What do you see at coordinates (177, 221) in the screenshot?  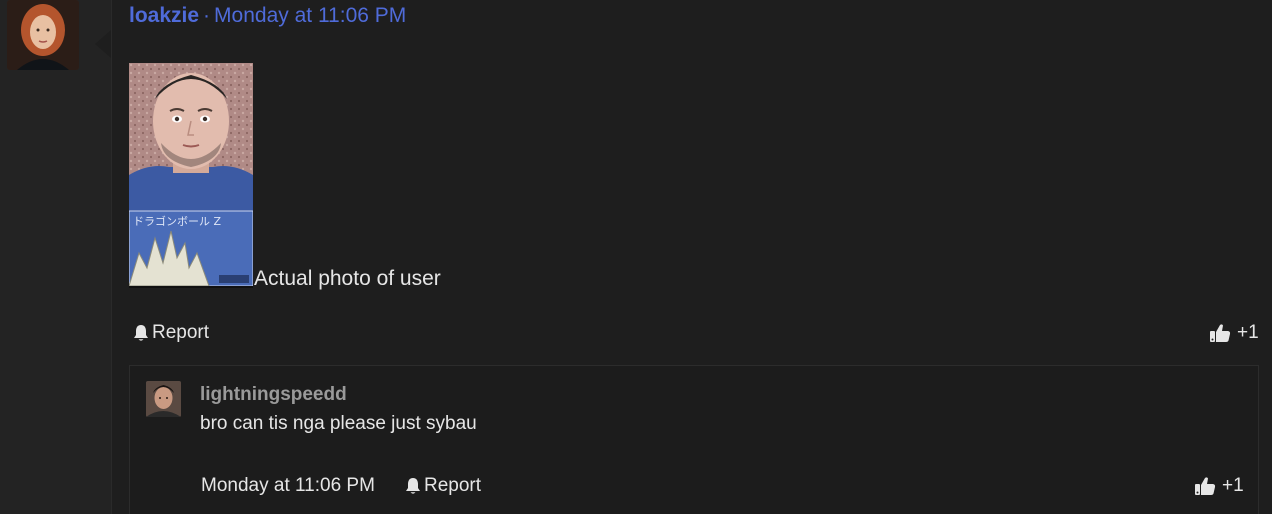 I see `svg-text: ドラゴンボール Z` at bounding box center [177, 221].